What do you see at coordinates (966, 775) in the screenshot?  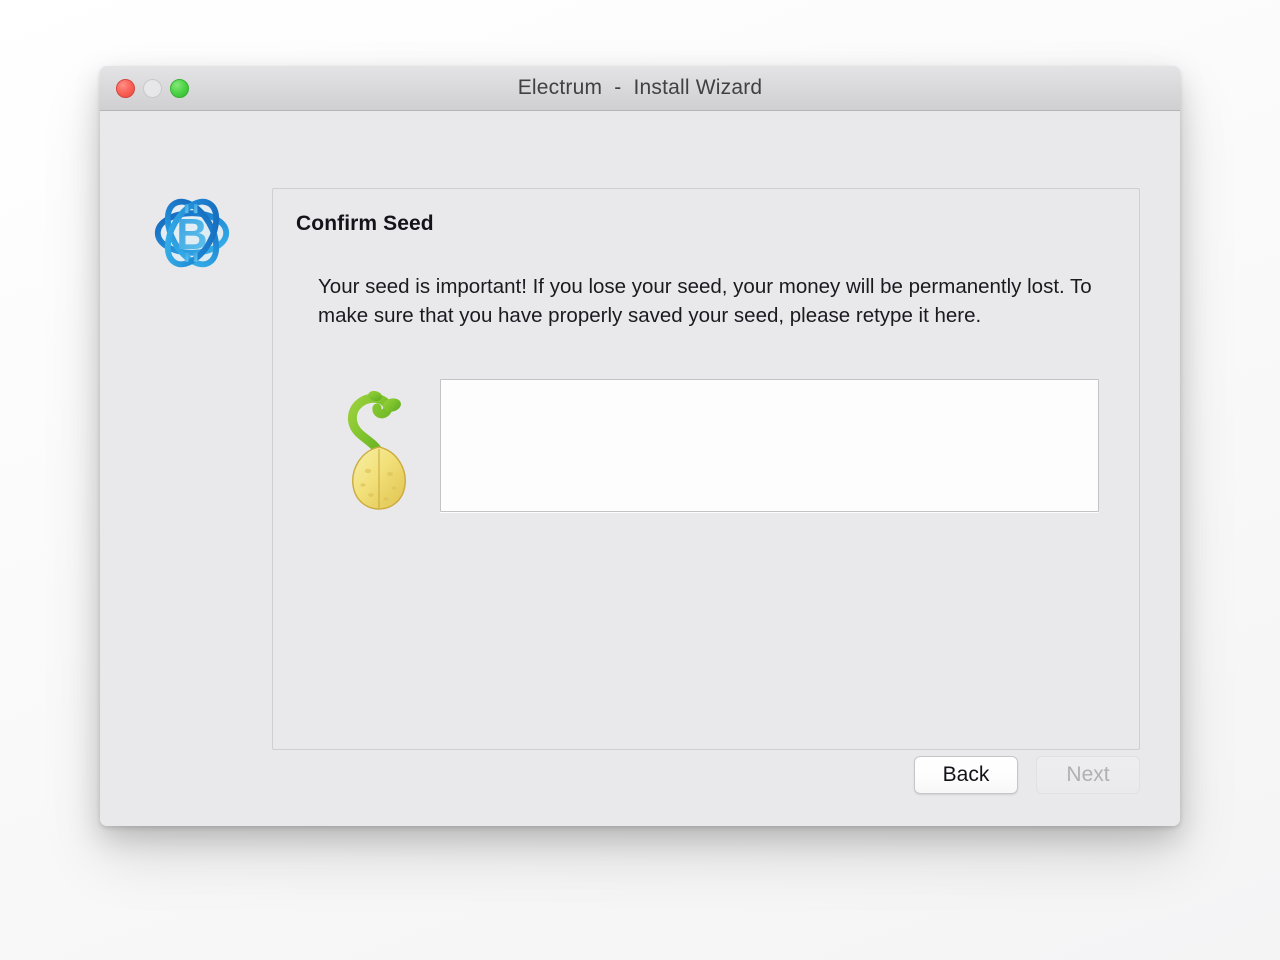 I see `back-button: Back` at bounding box center [966, 775].